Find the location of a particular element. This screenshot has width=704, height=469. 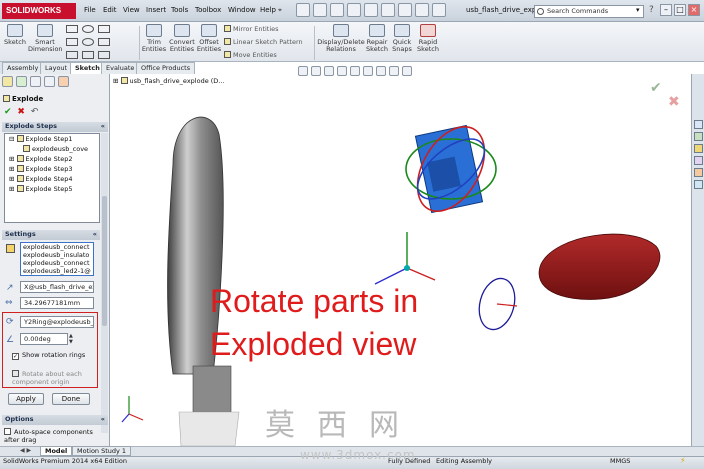

dimxpert-icon is located at coordinates (49, 81).